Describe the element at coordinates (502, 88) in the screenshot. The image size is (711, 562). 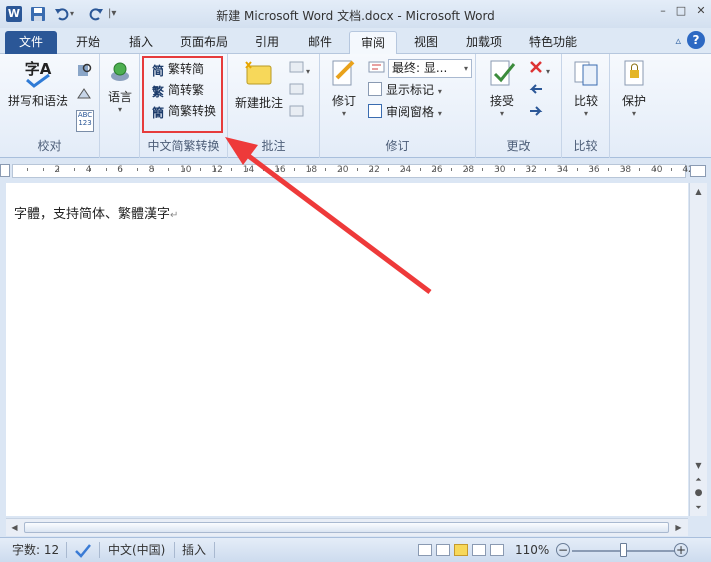
I see `accept-button: 接受 ▾` at that location.